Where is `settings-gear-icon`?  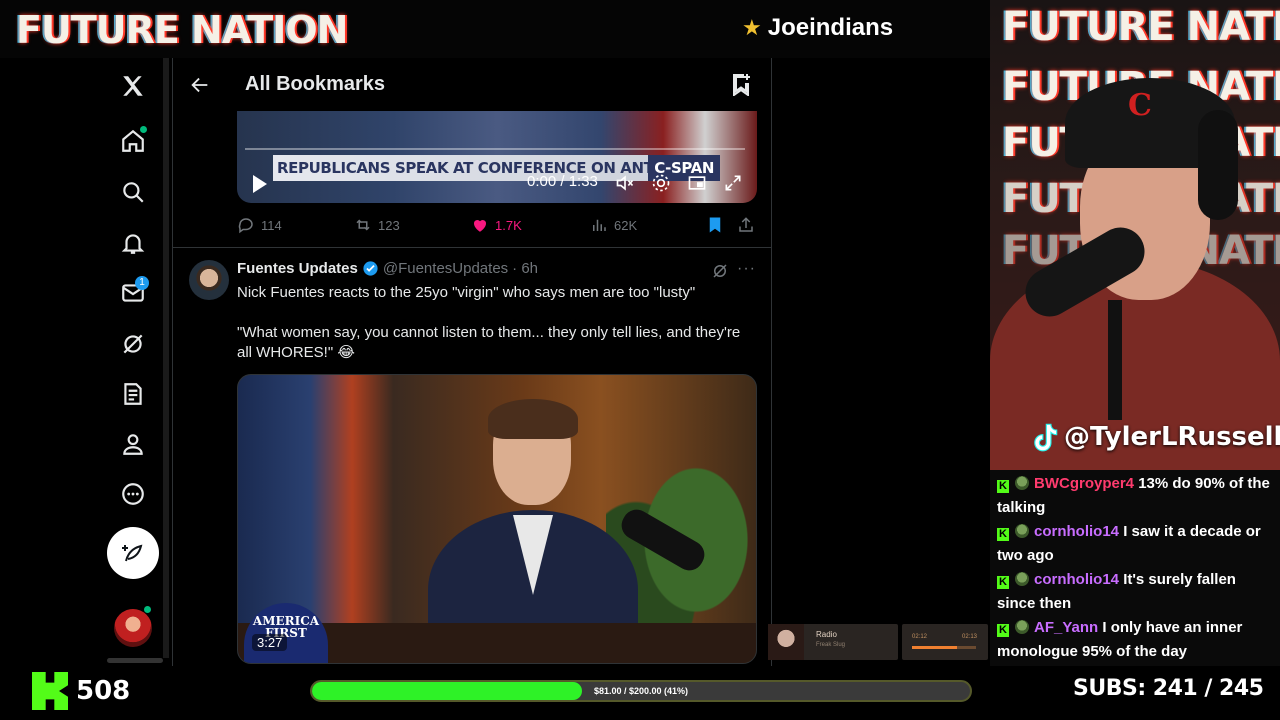
settings-gear-icon is located at coordinates (661, 183).